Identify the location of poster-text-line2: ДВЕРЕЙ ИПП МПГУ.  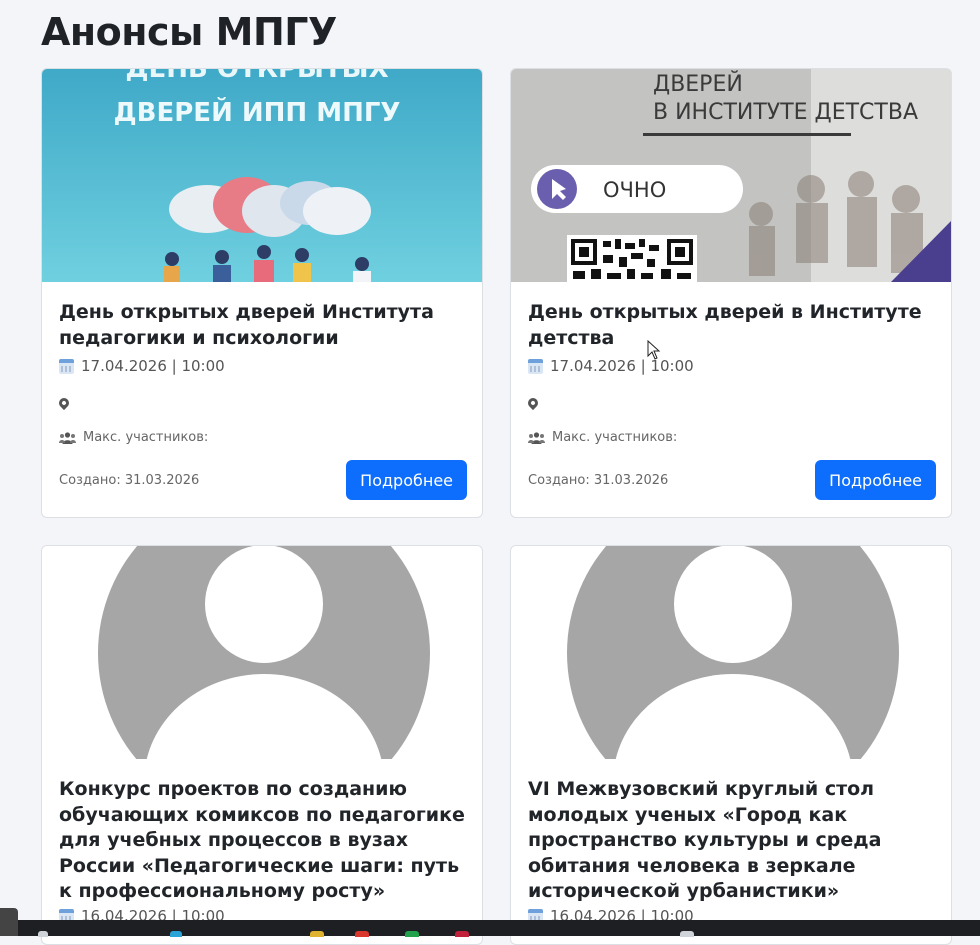
(257, 112).